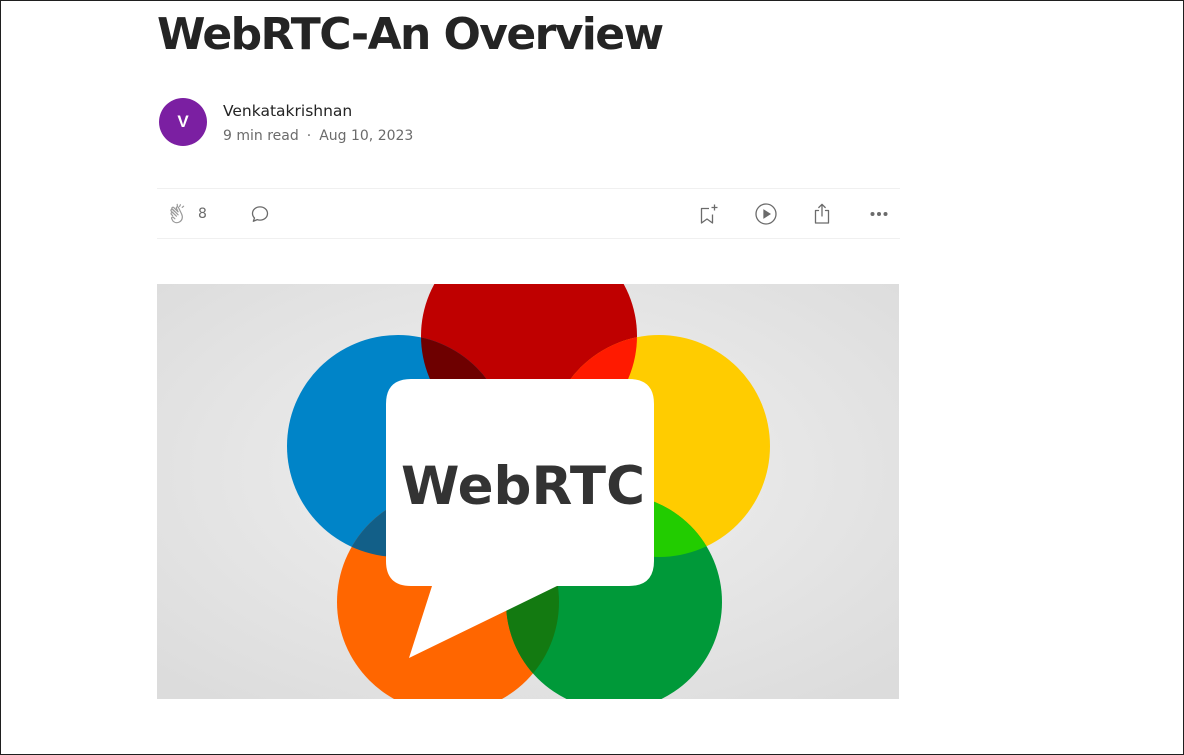 Image resolution: width=1184 pixels, height=755 pixels. I want to click on comment-icon, so click(260, 214).